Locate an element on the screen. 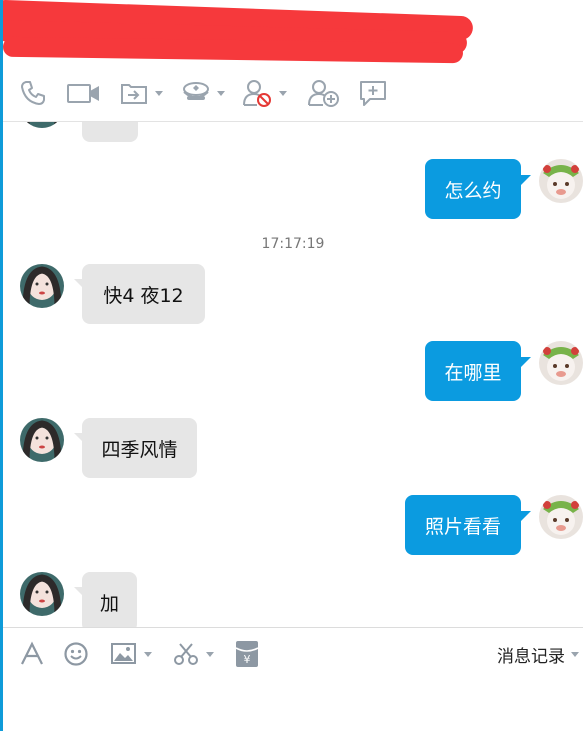 The height and width of the screenshot is (731, 583). block-user-icon is located at coordinates (257, 93).